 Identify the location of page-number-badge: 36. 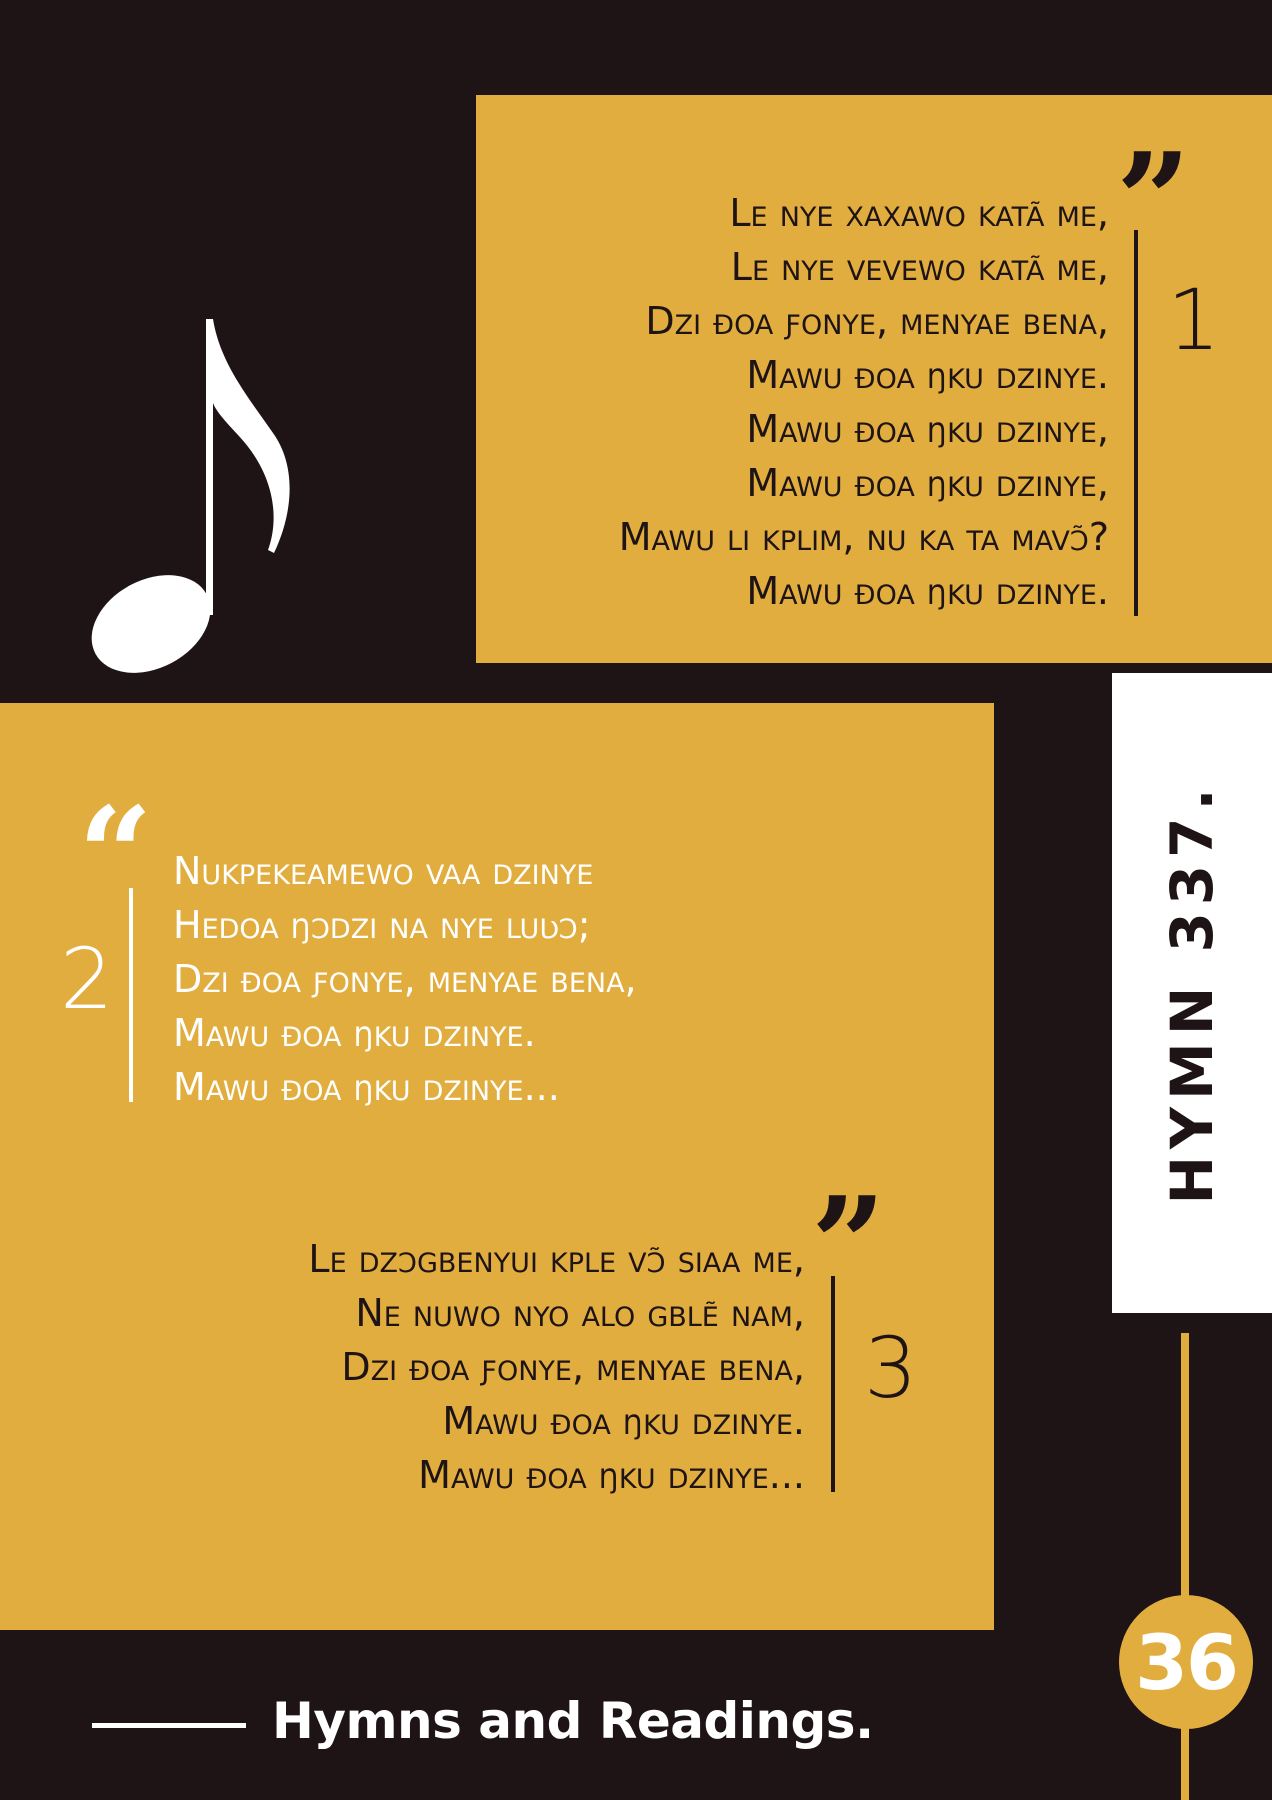
(1186, 1662).